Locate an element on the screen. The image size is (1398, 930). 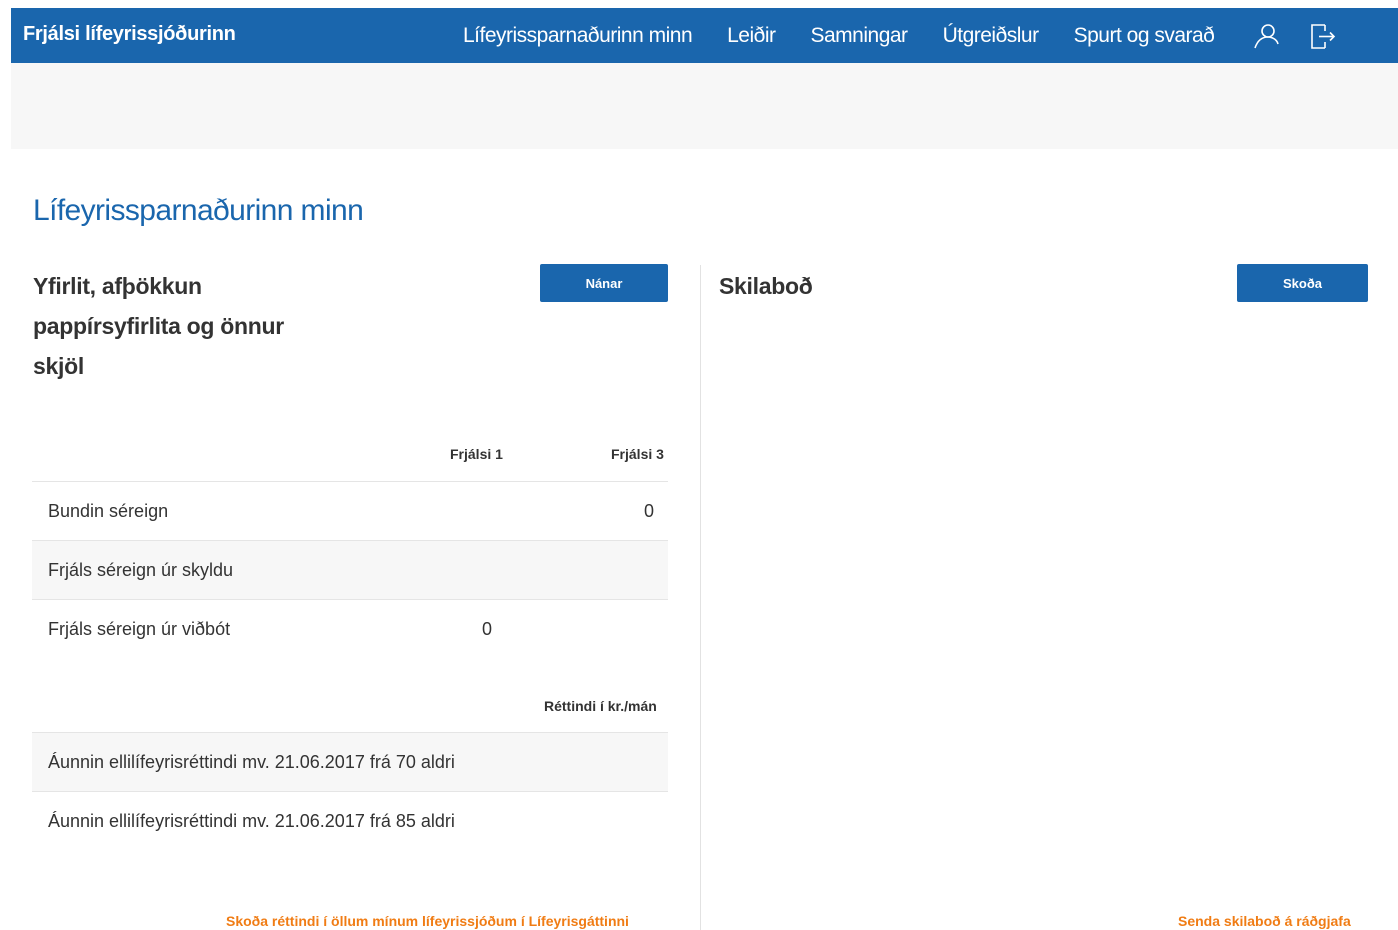
page-title: Lífeyrissparnaðurinn minn is located at coordinates (198, 210).